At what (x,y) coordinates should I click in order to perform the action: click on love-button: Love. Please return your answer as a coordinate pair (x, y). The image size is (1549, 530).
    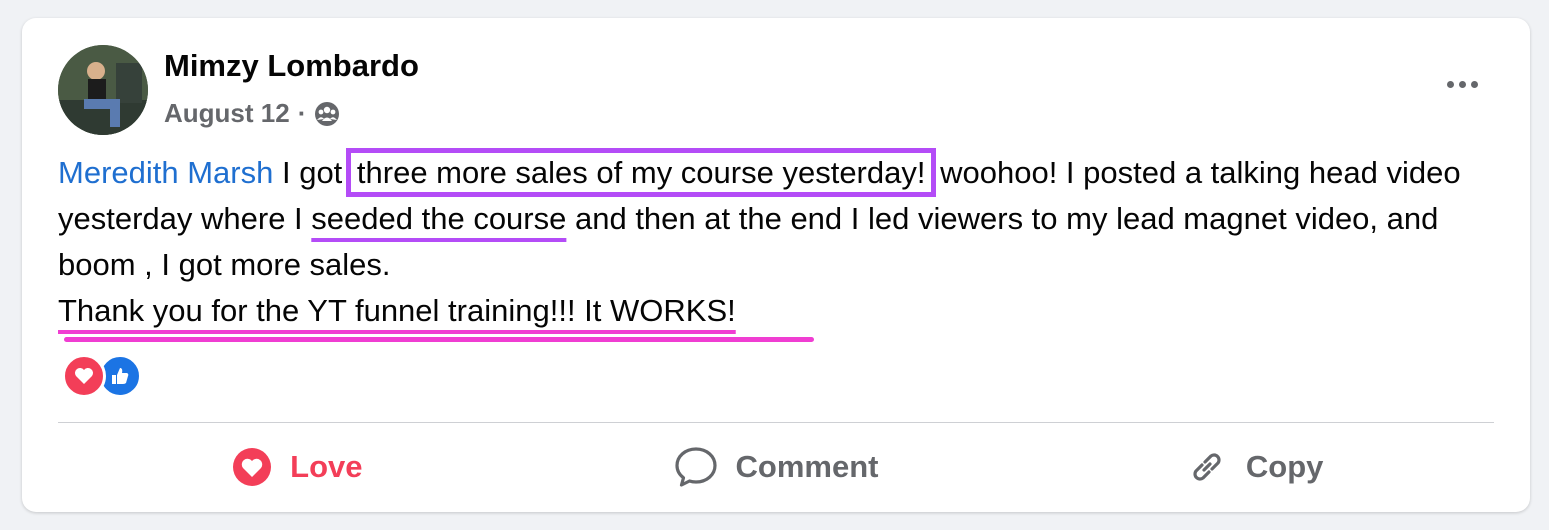
    Looking at the image, I should click on (297, 467).